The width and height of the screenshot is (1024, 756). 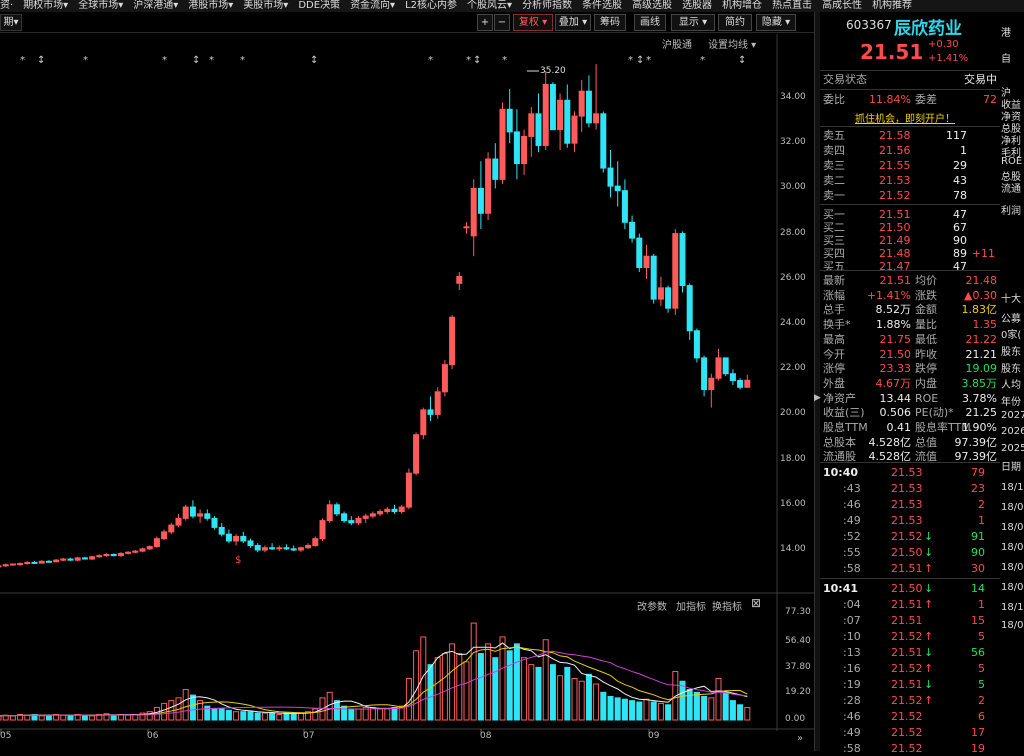 What do you see at coordinates (910, 150) in the screenshot?
I see `ask-row: 卖四 21.56 1` at bounding box center [910, 150].